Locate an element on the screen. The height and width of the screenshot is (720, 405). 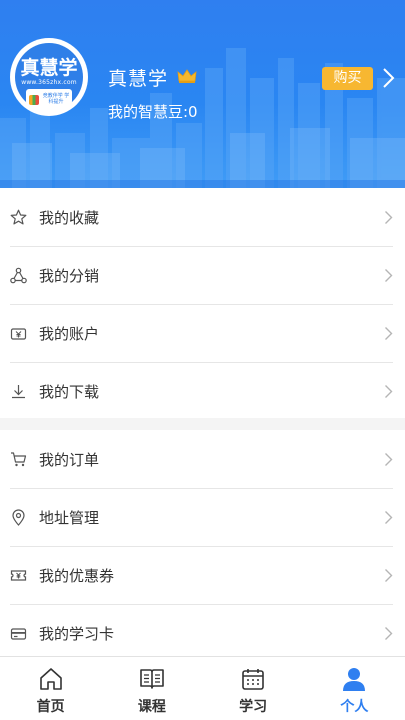
section-divider is located at coordinates (202, 424).